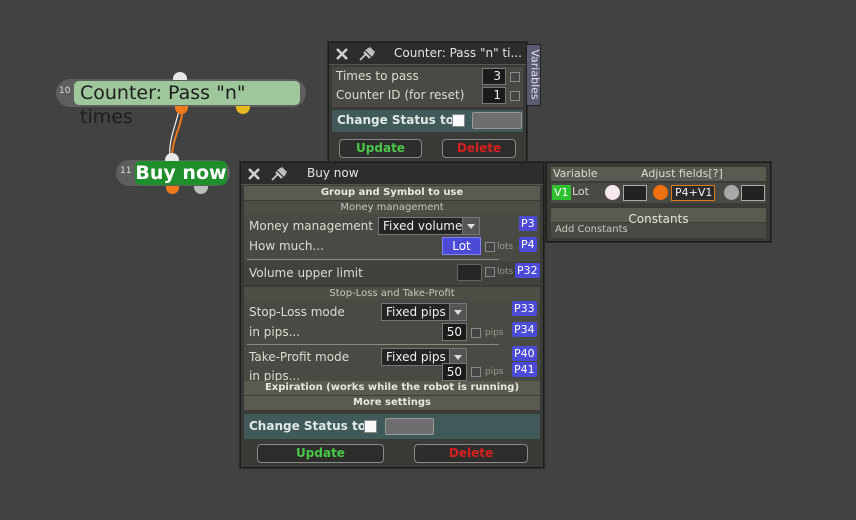 This screenshot has height=520, width=856. I want to click on times-to-pass-checkbox, so click(515, 77).